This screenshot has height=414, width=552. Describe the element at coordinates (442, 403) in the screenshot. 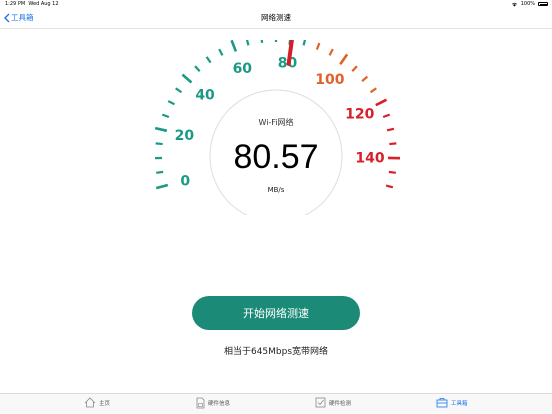

I see `toolbox-icon` at that location.